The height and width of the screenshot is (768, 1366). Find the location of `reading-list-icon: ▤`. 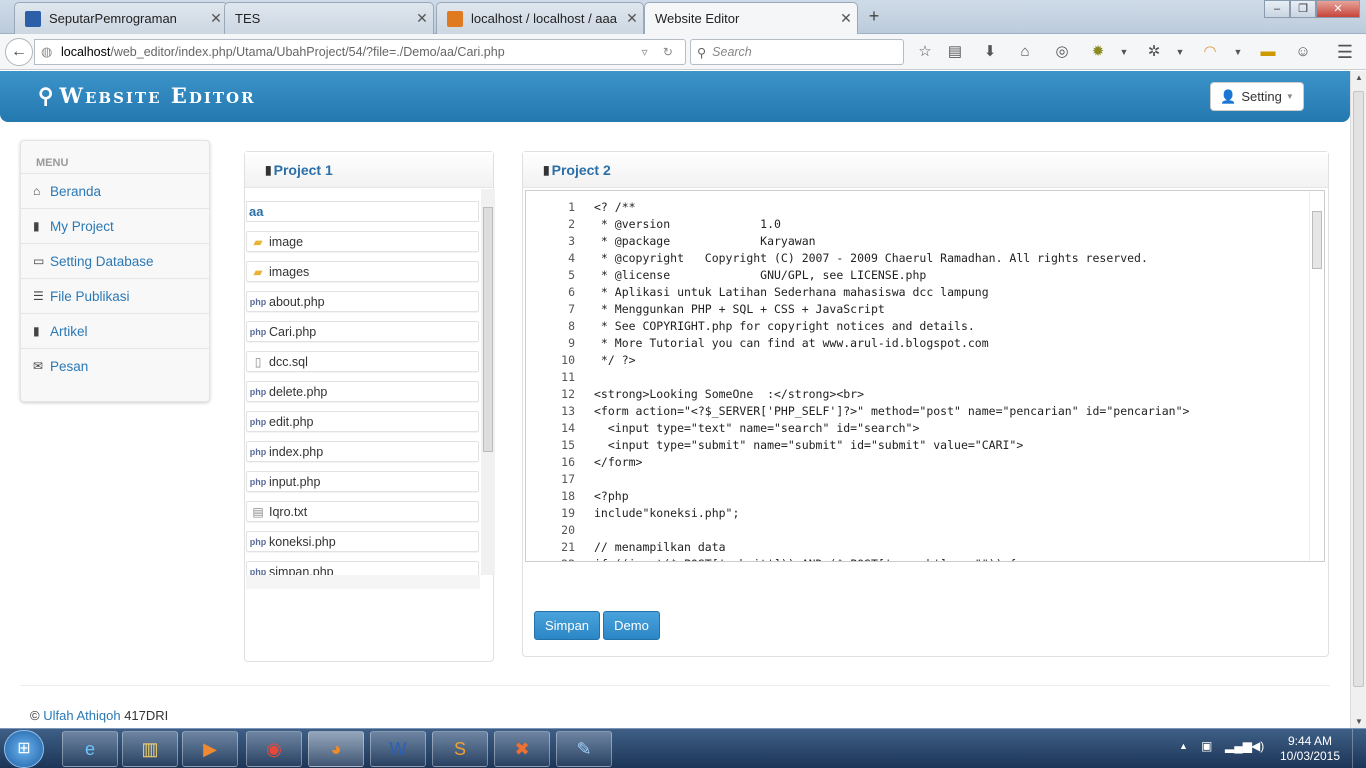

reading-list-icon: ▤ is located at coordinates (955, 52).